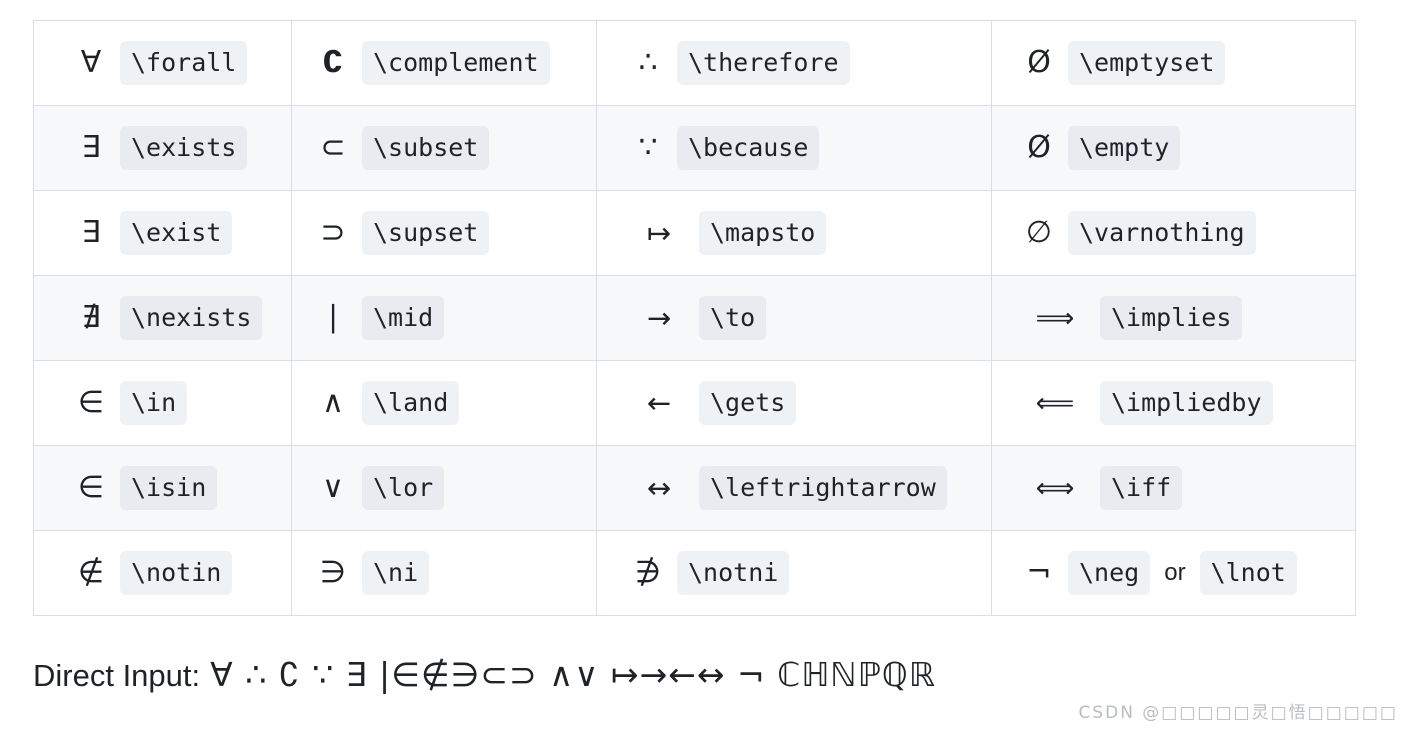 Image resolution: width=1406 pixels, height=731 pixels. I want to click on latex-code-chip: \exists, so click(184, 148).